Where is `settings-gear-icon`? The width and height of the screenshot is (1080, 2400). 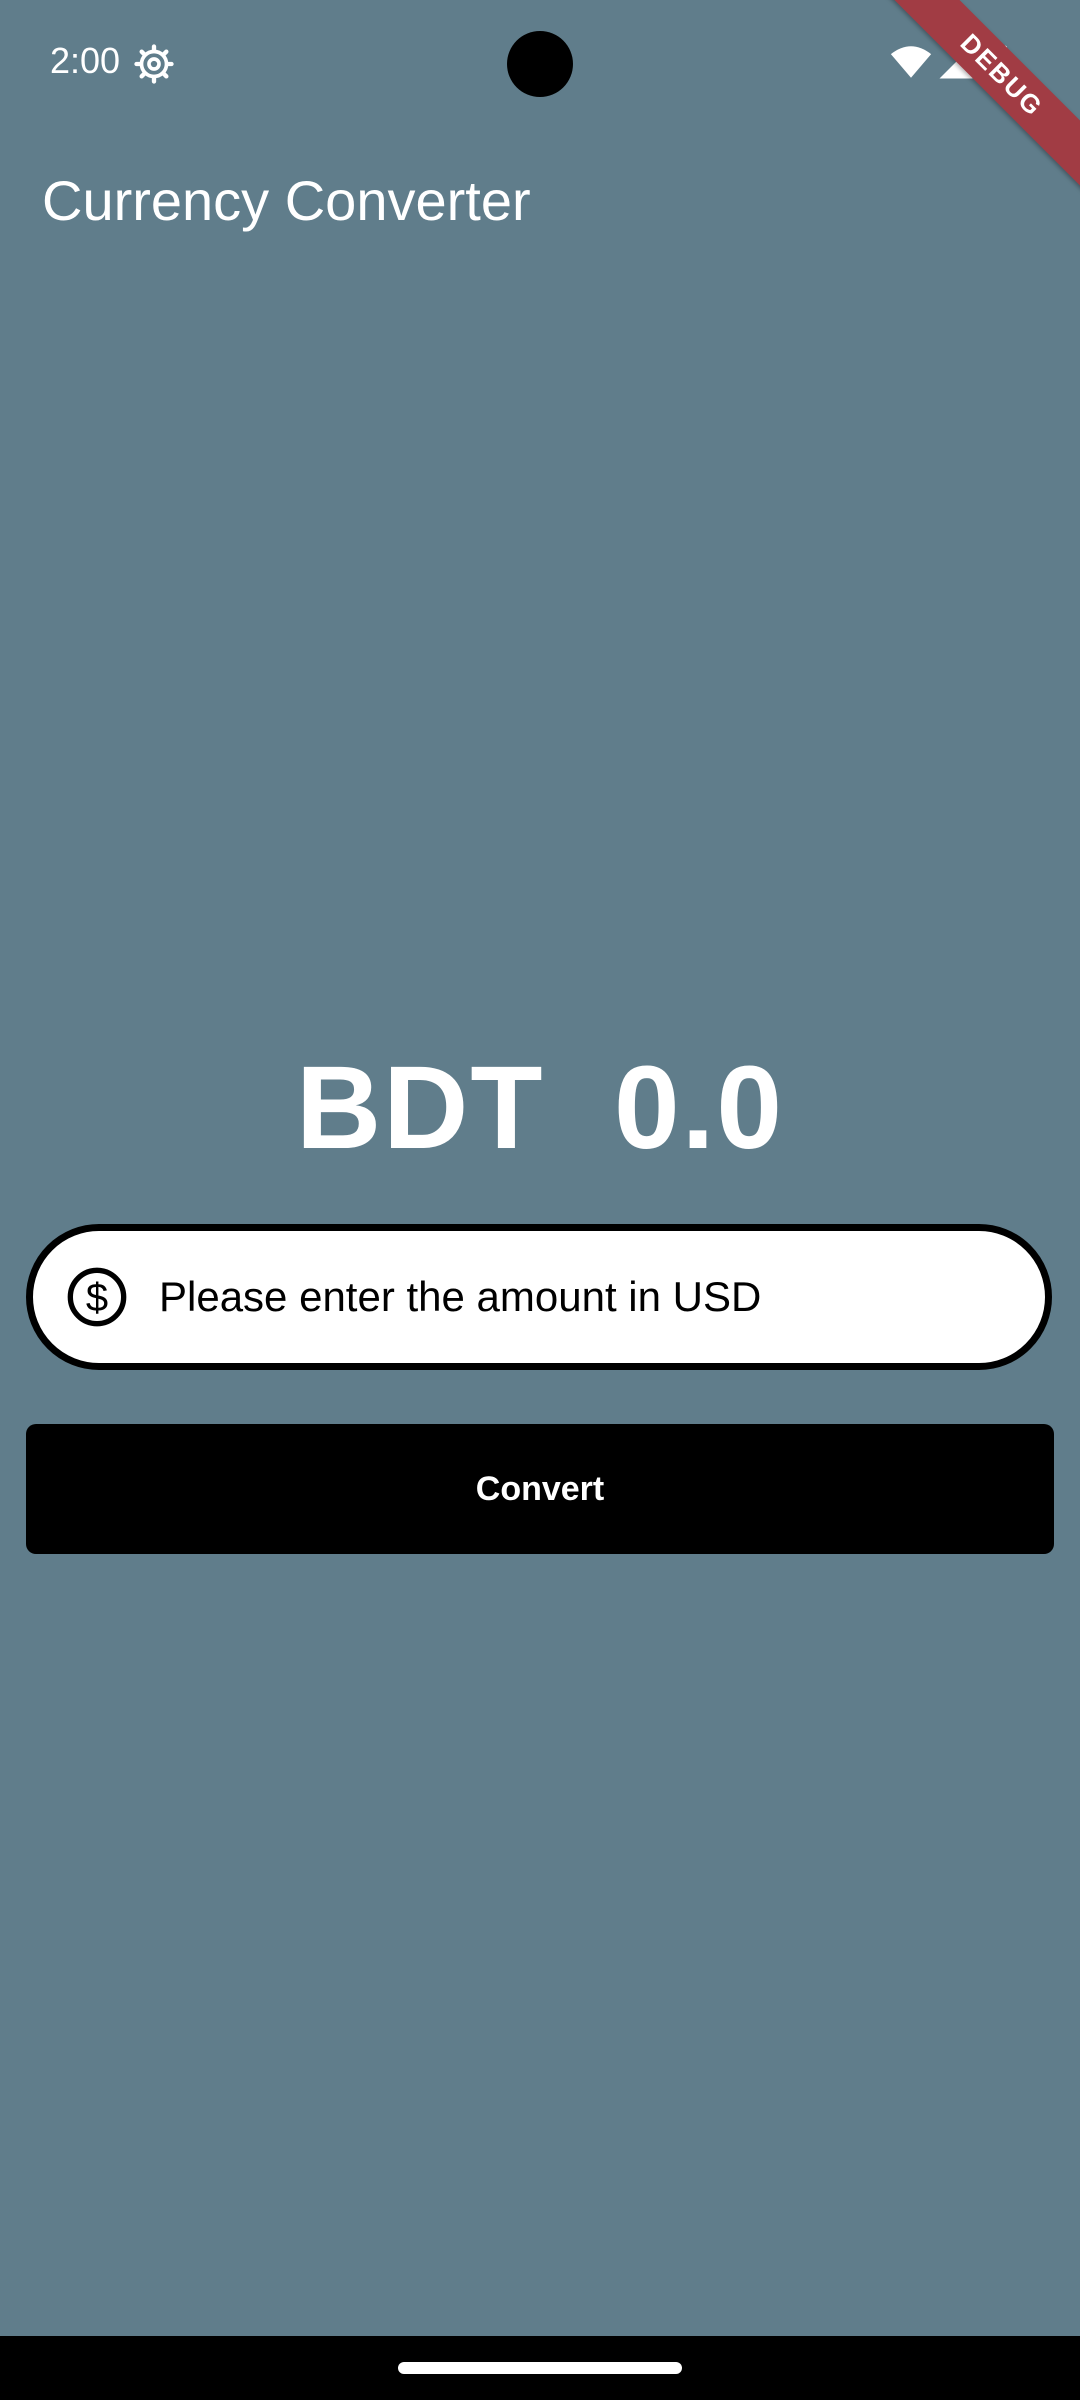 settings-gear-icon is located at coordinates (154, 64).